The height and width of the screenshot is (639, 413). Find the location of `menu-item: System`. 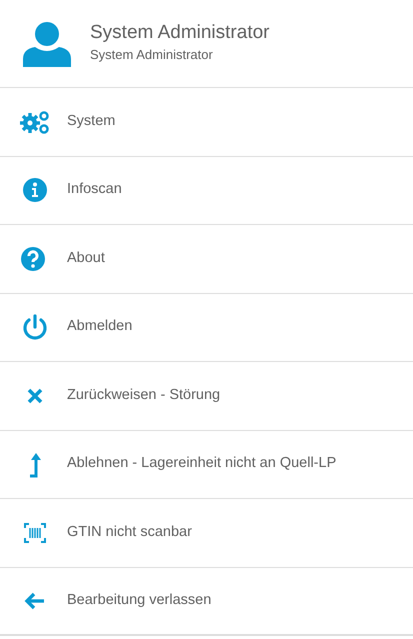

menu-item: System is located at coordinates (206, 122).